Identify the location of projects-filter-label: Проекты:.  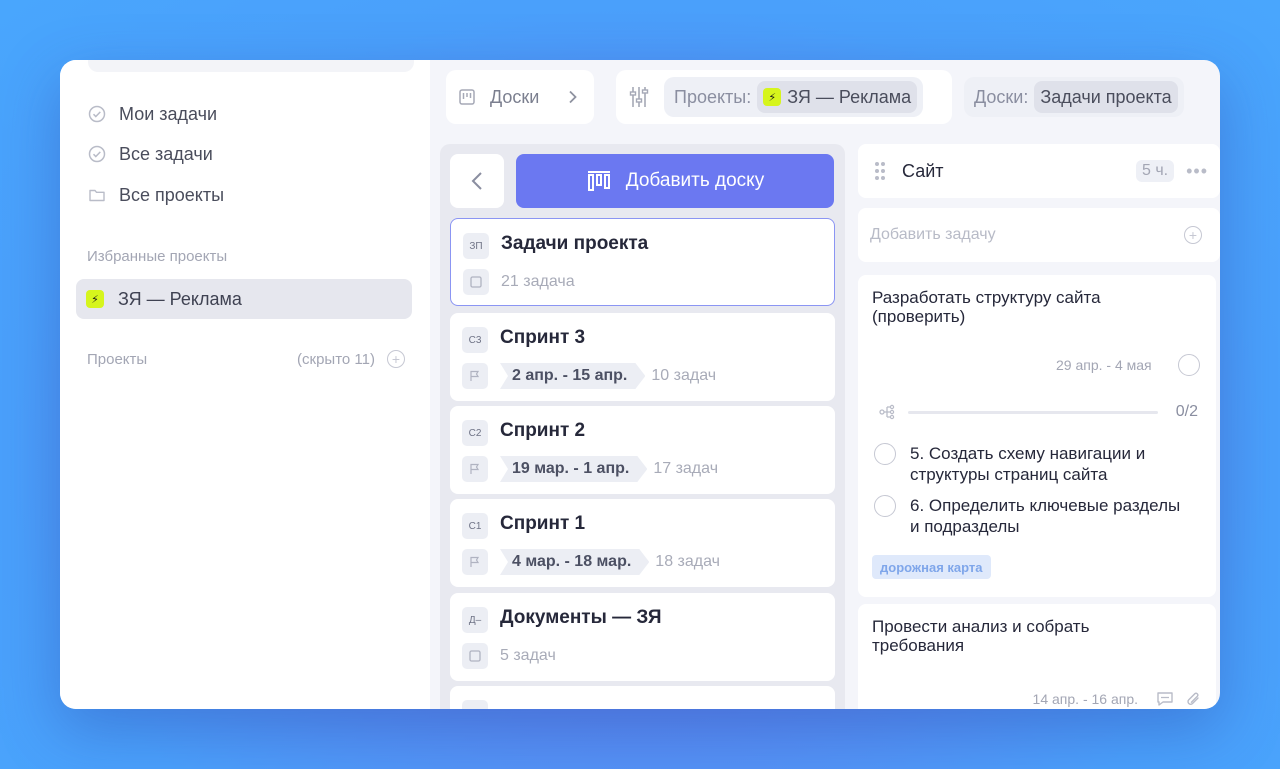
(713, 96).